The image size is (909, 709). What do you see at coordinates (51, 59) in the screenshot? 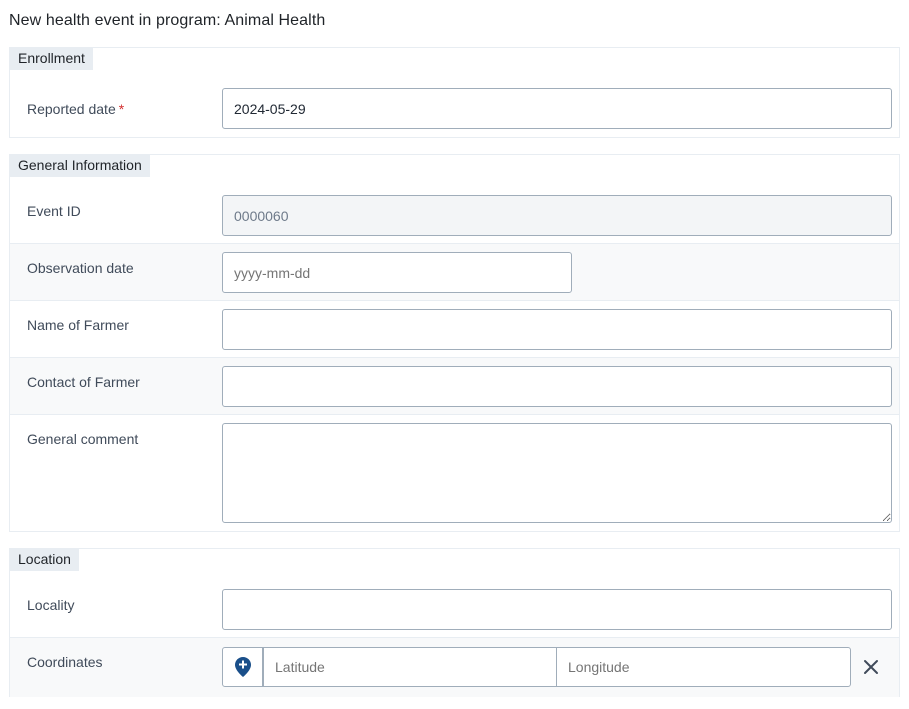
I see `enrollment-section-header: Enrollment` at bounding box center [51, 59].